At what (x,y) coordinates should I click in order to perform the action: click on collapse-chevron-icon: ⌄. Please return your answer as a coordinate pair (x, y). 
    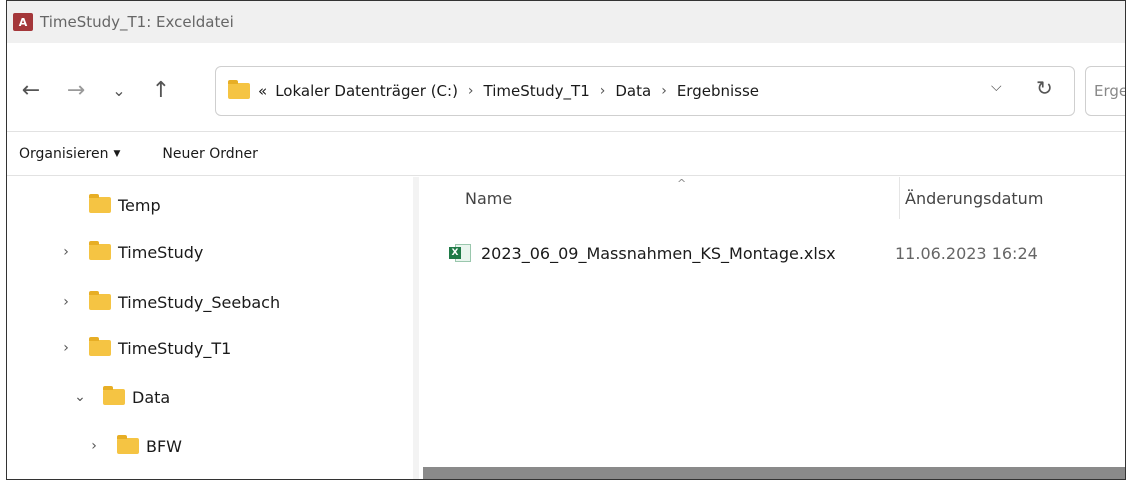
    Looking at the image, I should click on (80, 397).